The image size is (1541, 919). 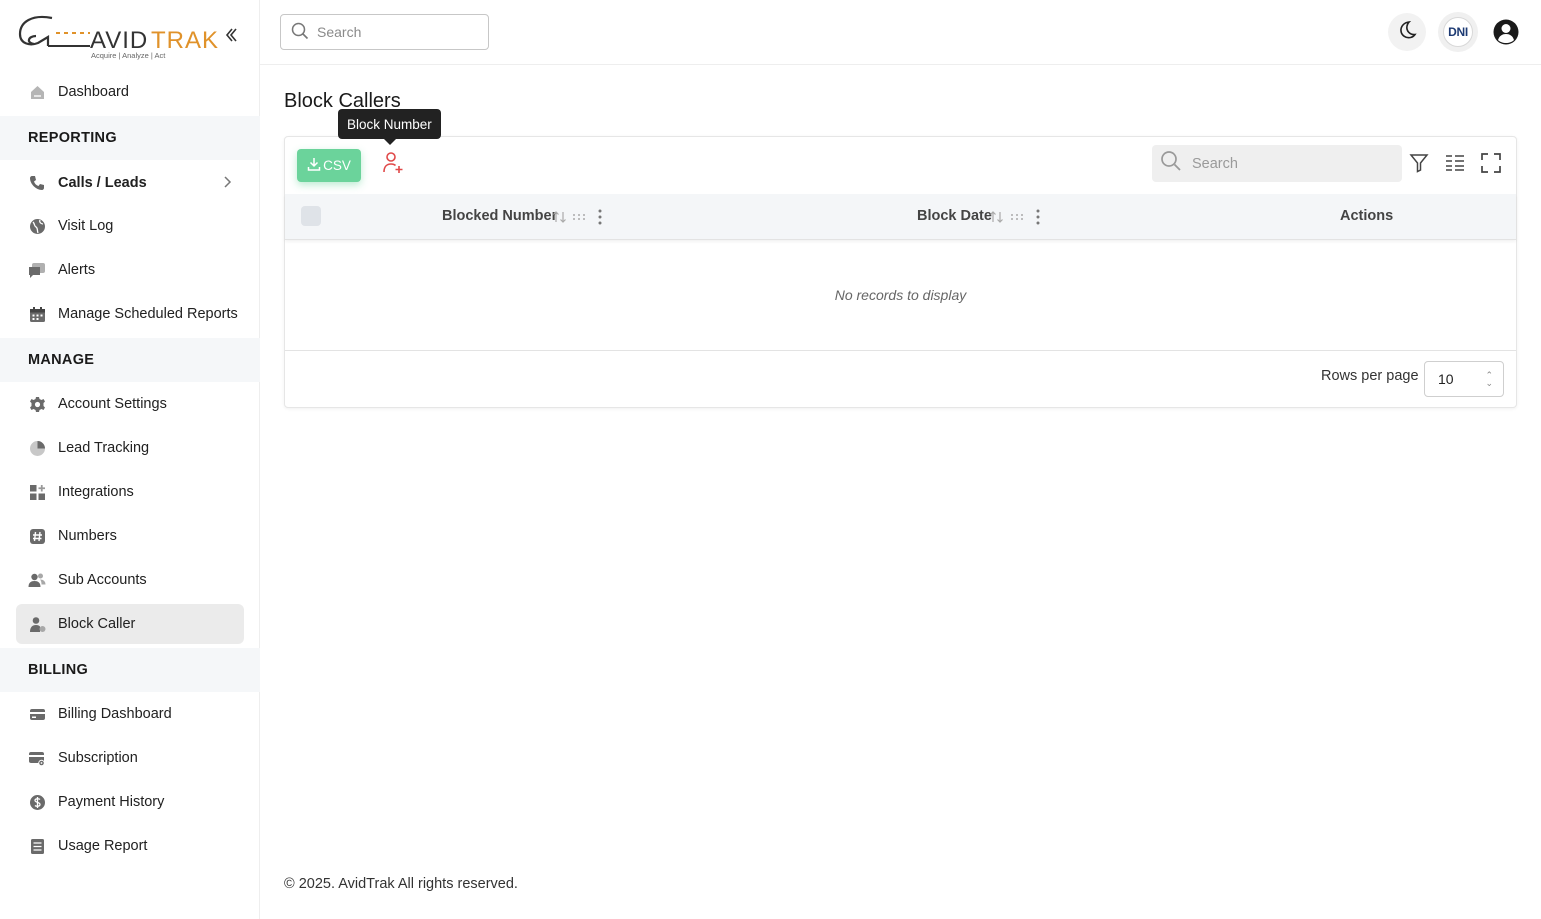 What do you see at coordinates (233, 37) in the screenshot?
I see `collapse-sidebar-icon` at bounding box center [233, 37].